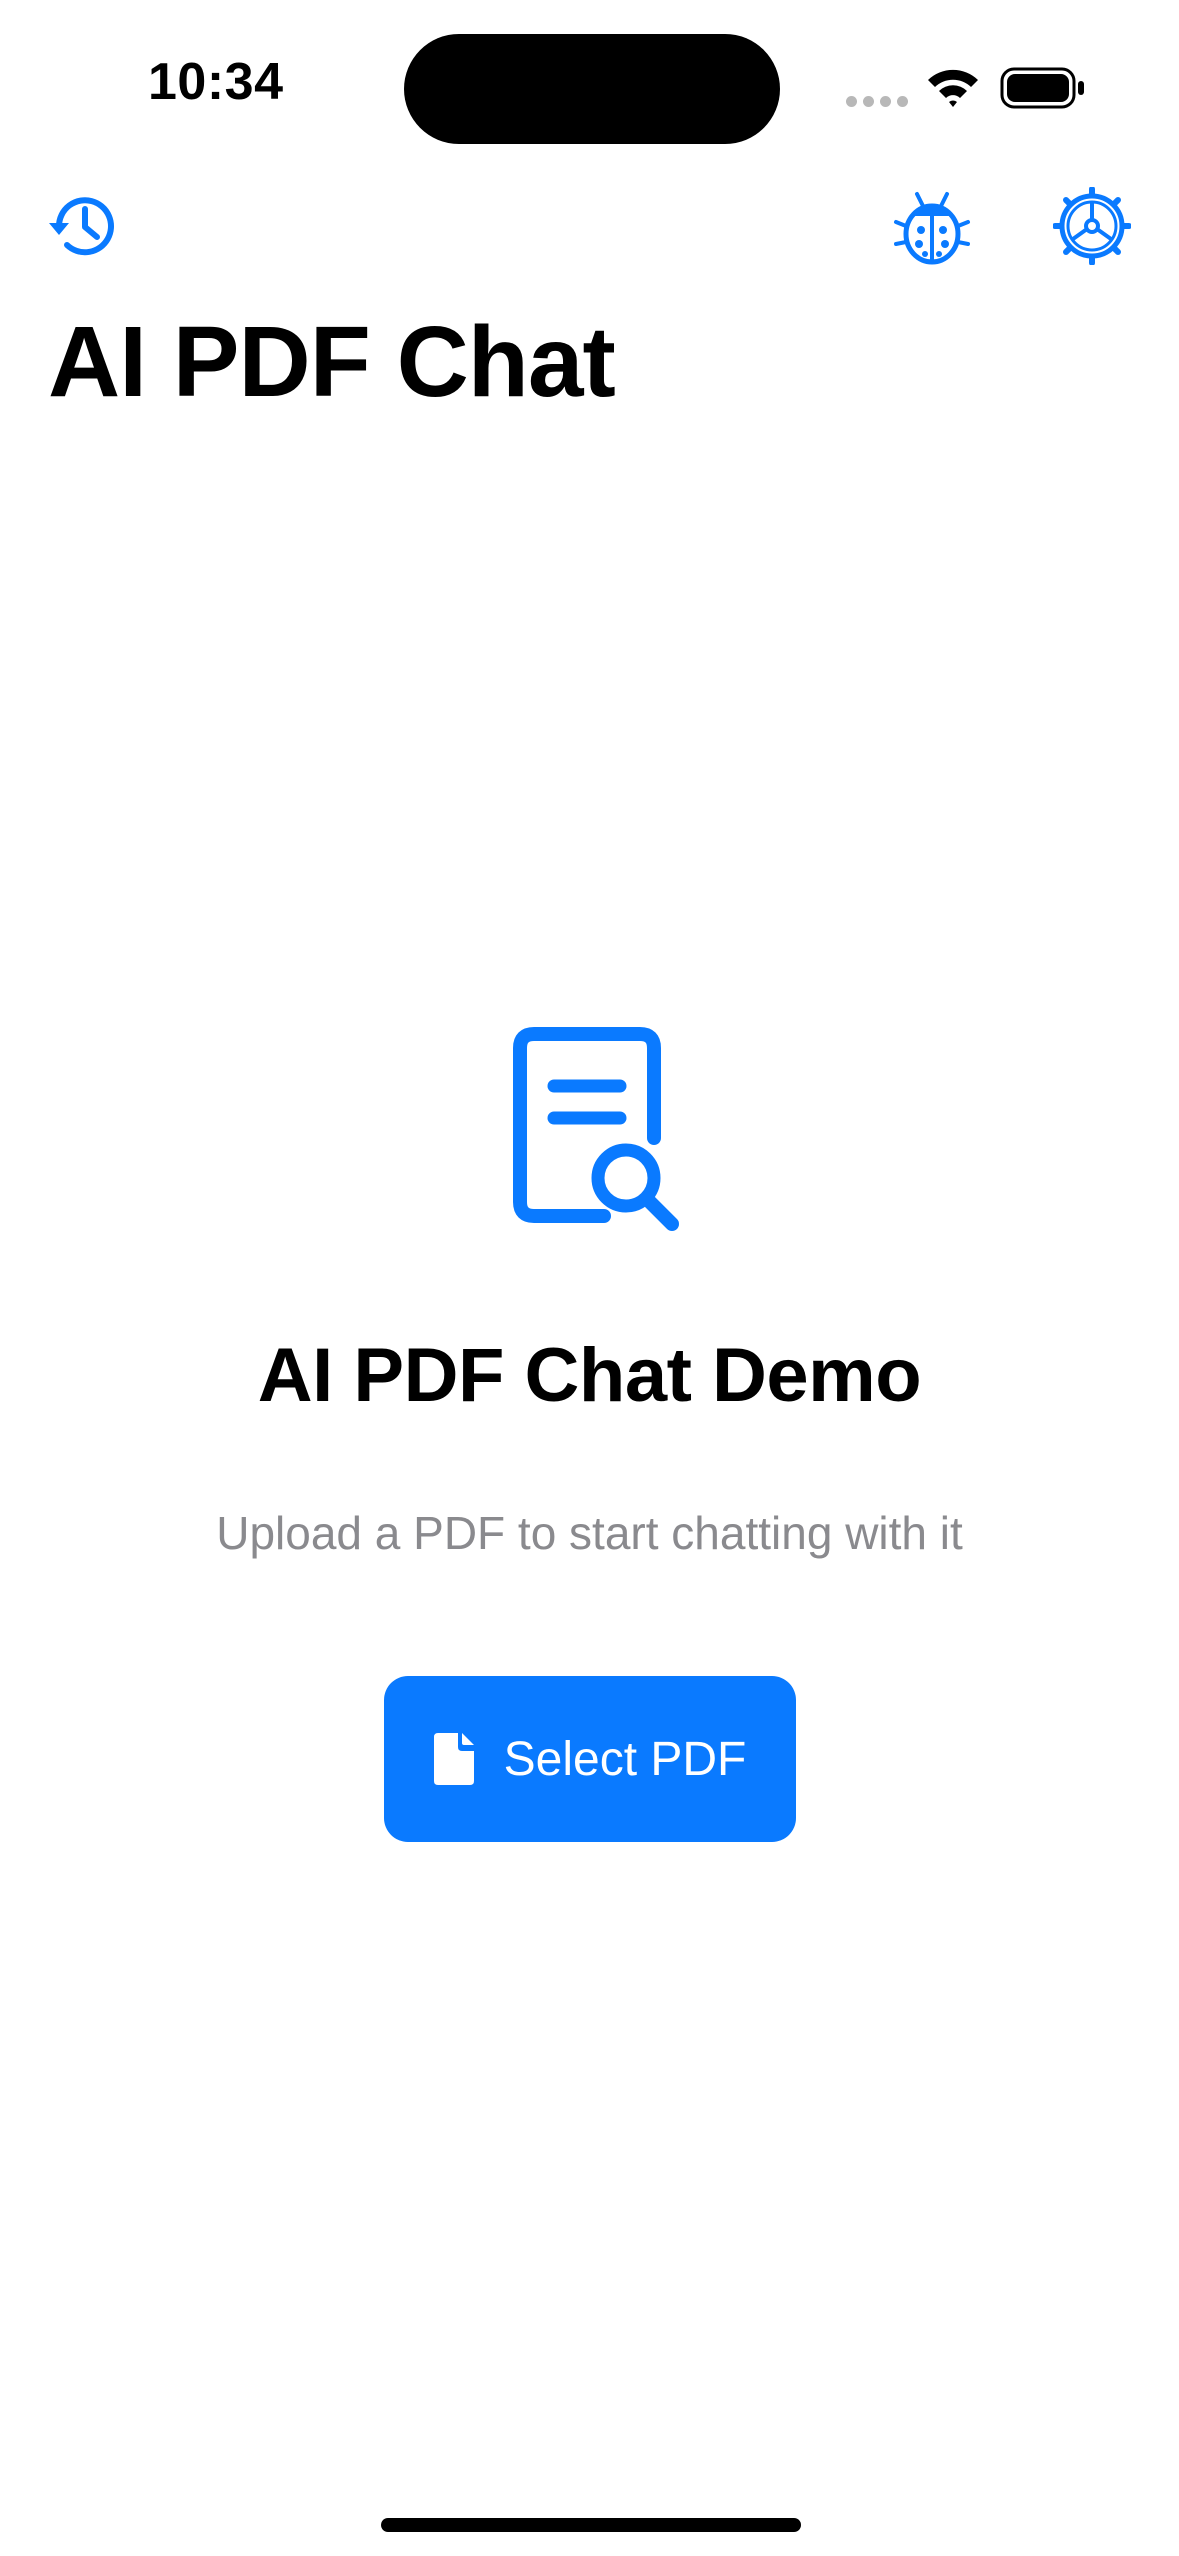 The width and height of the screenshot is (1179, 2556). I want to click on battery-icon, so click(1042, 88).